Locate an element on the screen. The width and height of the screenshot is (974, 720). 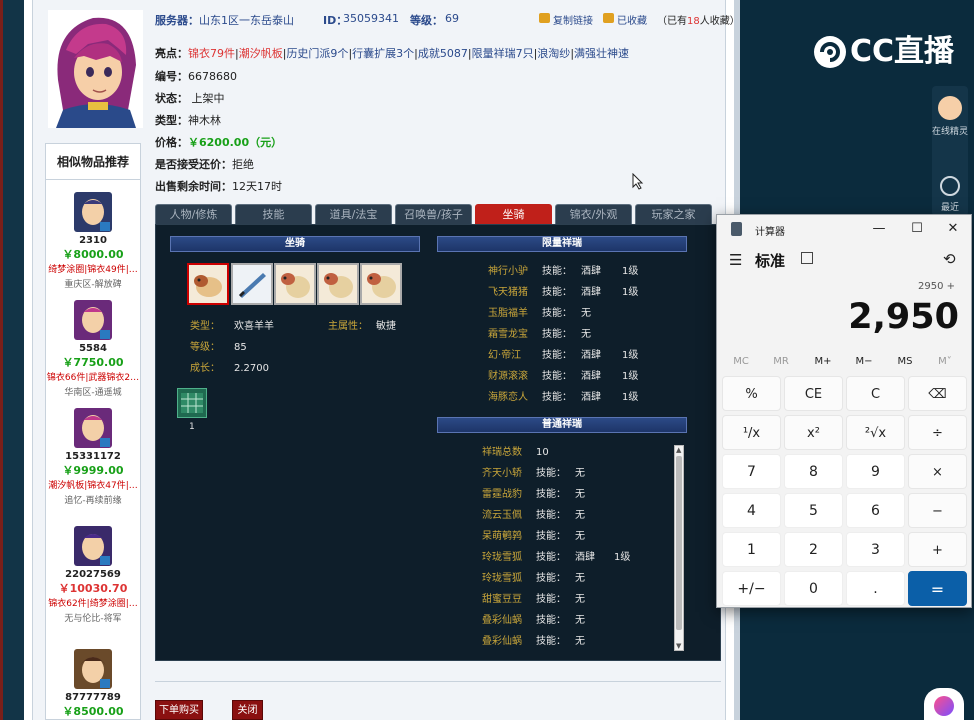
character-avatar is located at coordinates (95, 69).